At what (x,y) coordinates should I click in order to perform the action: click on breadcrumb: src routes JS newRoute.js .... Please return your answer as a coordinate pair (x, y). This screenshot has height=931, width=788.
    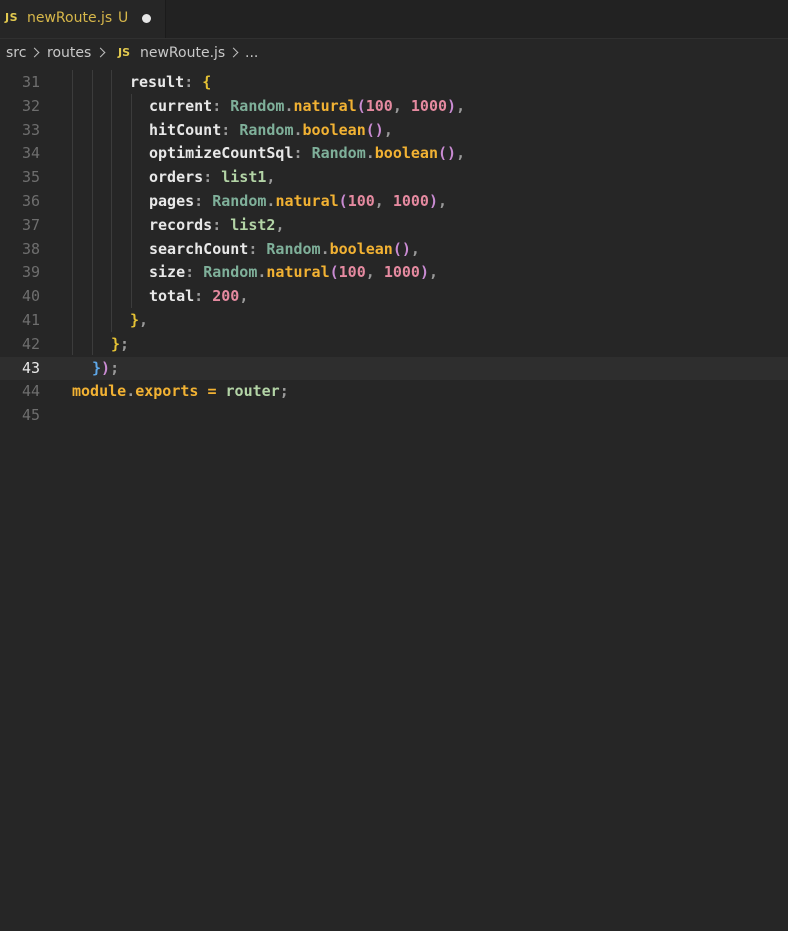
    Looking at the image, I should click on (394, 54).